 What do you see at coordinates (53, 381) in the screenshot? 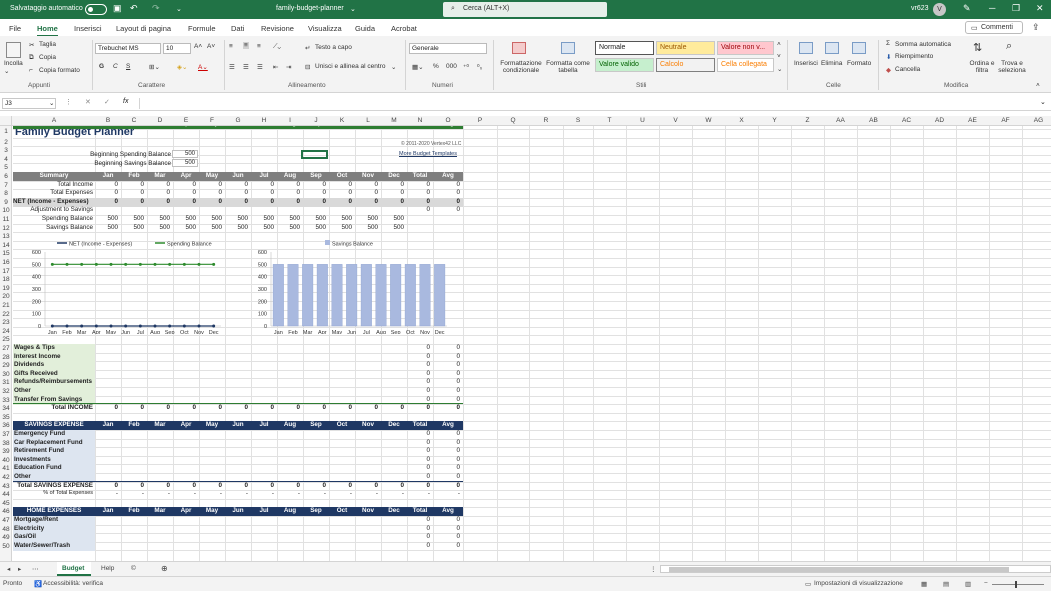
I see `income-row-label: Refunds/Reimbursements` at bounding box center [53, 381].